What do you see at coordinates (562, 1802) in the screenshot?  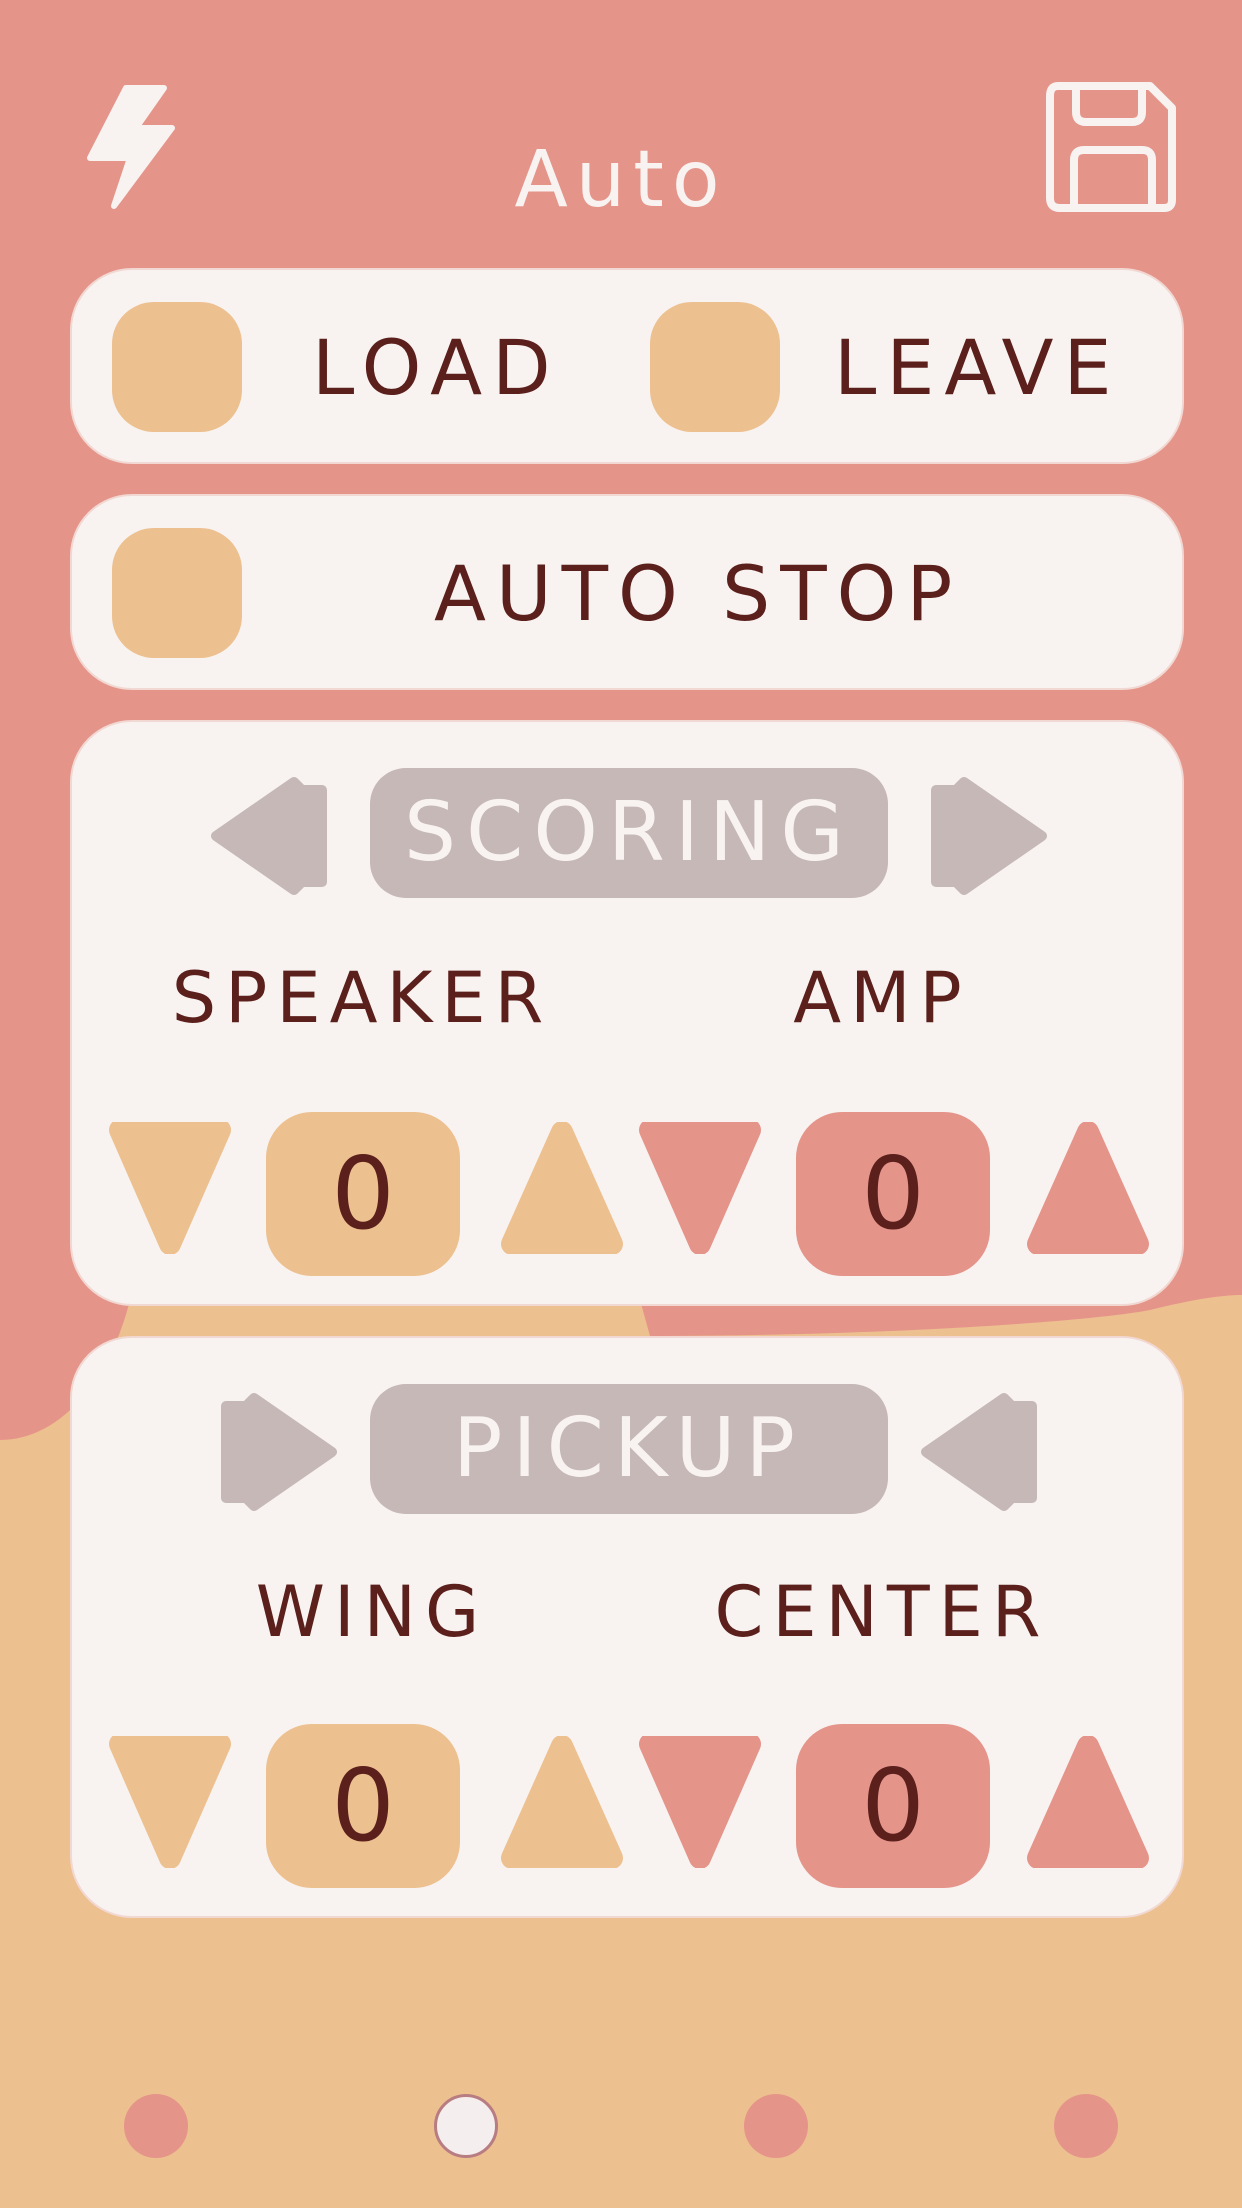 I see `wing-increment-button` at bounding box center [562, 1802].